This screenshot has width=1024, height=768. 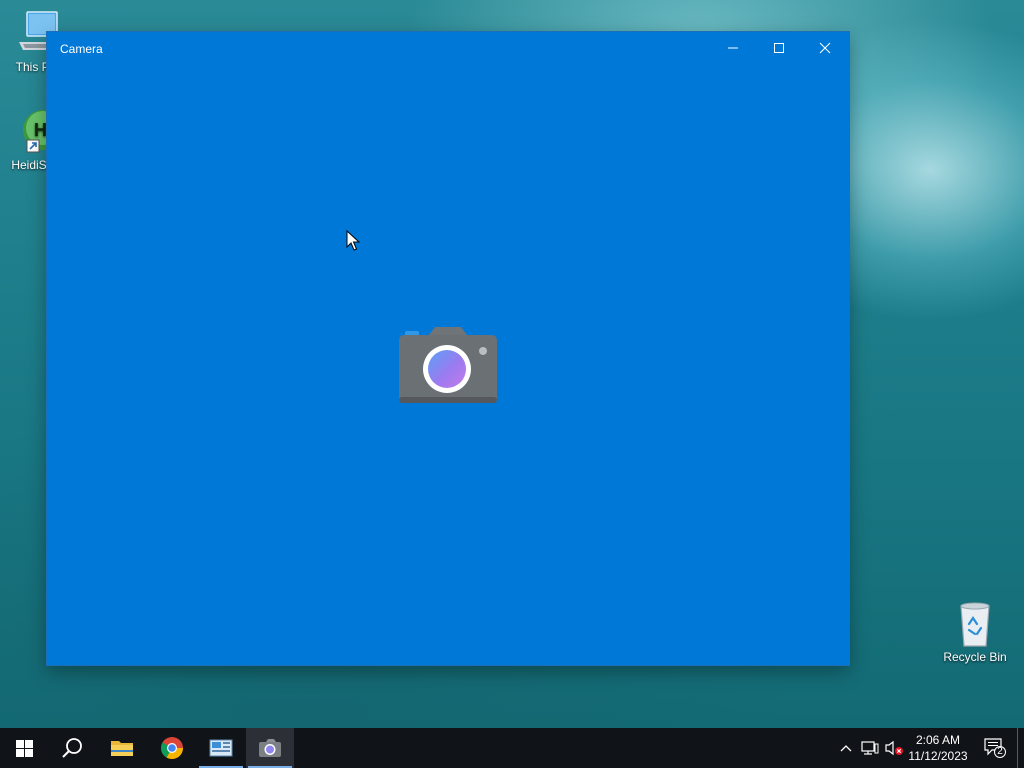 I want to click on chrome-icon, so click(x=172, y=748).